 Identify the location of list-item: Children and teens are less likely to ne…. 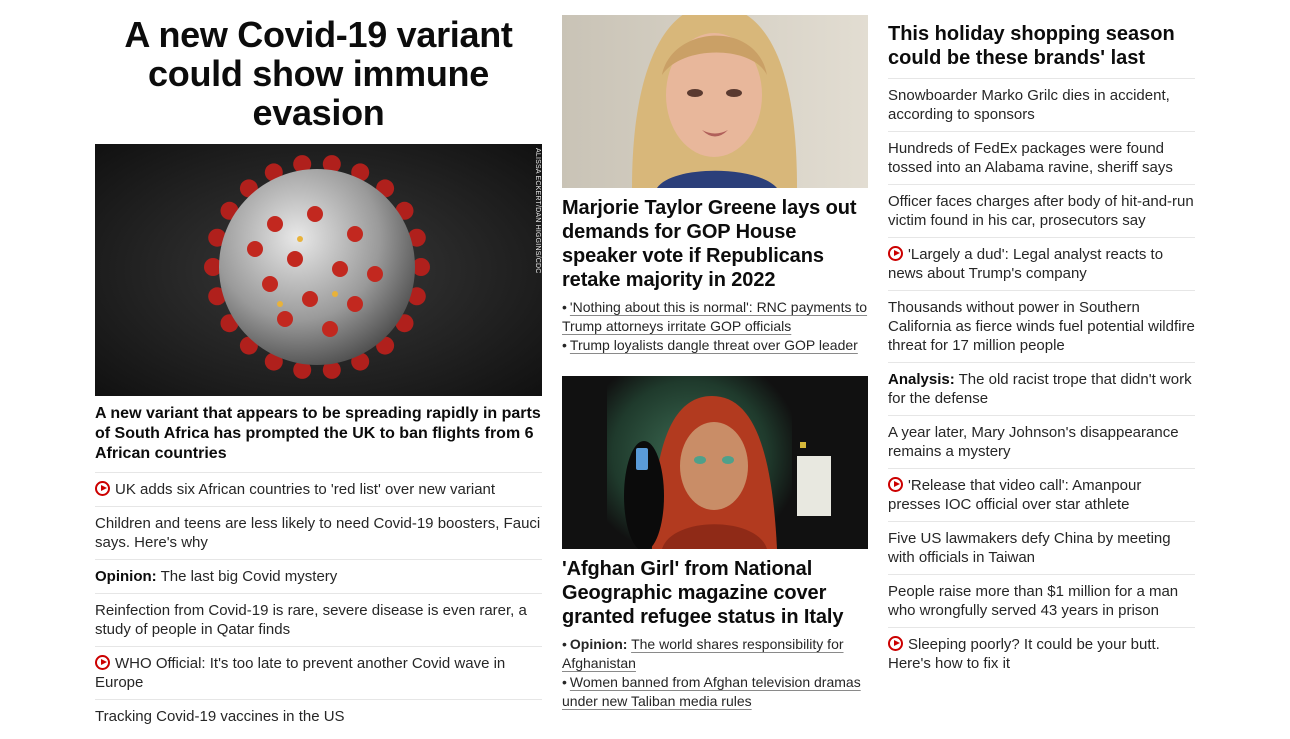
(318, 533).